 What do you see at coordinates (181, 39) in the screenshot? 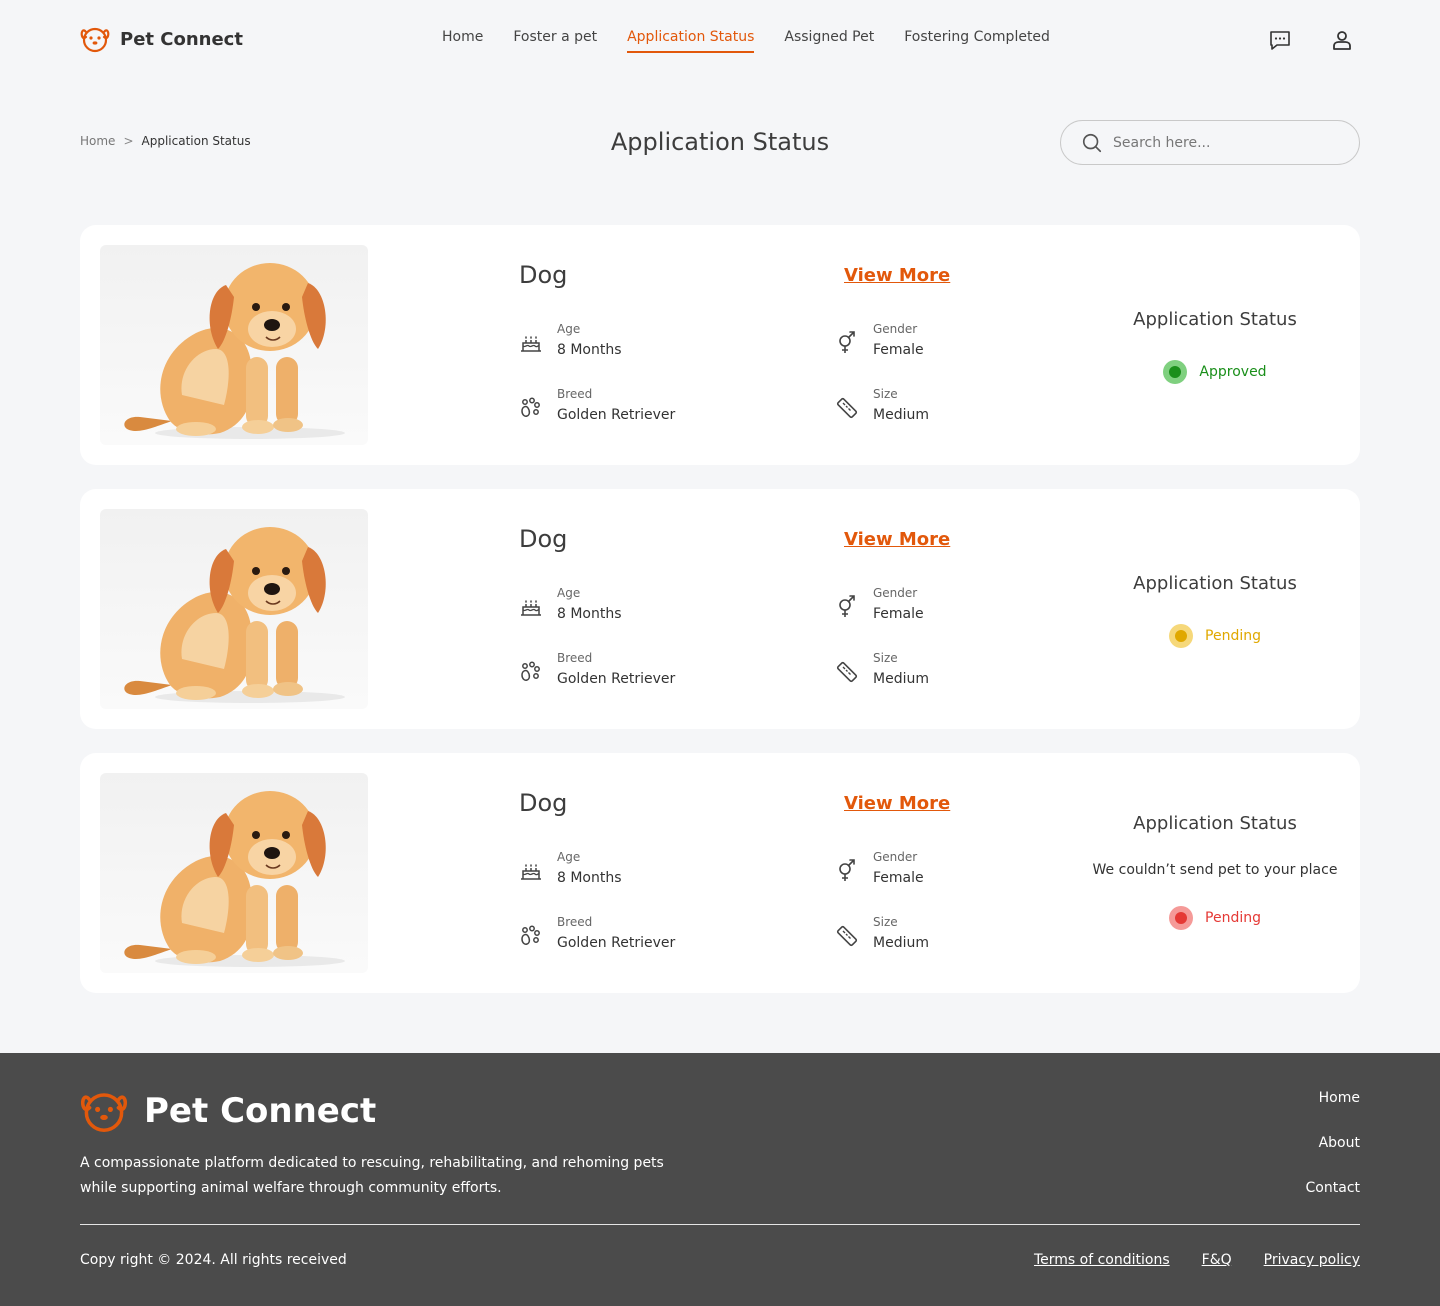
I see `logo-text: Pet Connect` at bounding box center [181, 39].